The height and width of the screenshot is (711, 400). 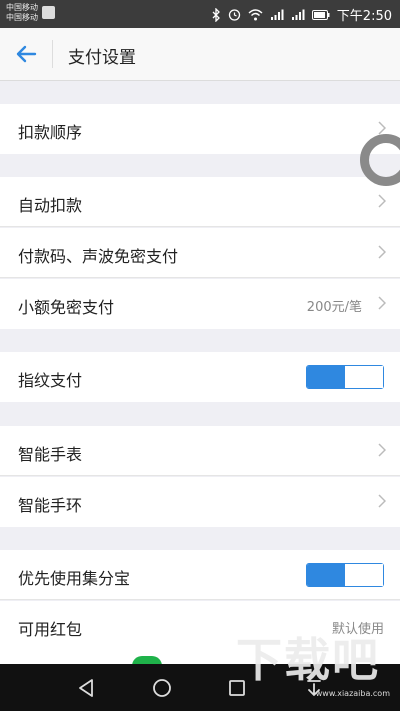 What do you see at coordinates (200, 253) in the screenshot?
I see `row-paycode-soundwave: 付款码、声波免密支付` at bounding box center [200, 253].